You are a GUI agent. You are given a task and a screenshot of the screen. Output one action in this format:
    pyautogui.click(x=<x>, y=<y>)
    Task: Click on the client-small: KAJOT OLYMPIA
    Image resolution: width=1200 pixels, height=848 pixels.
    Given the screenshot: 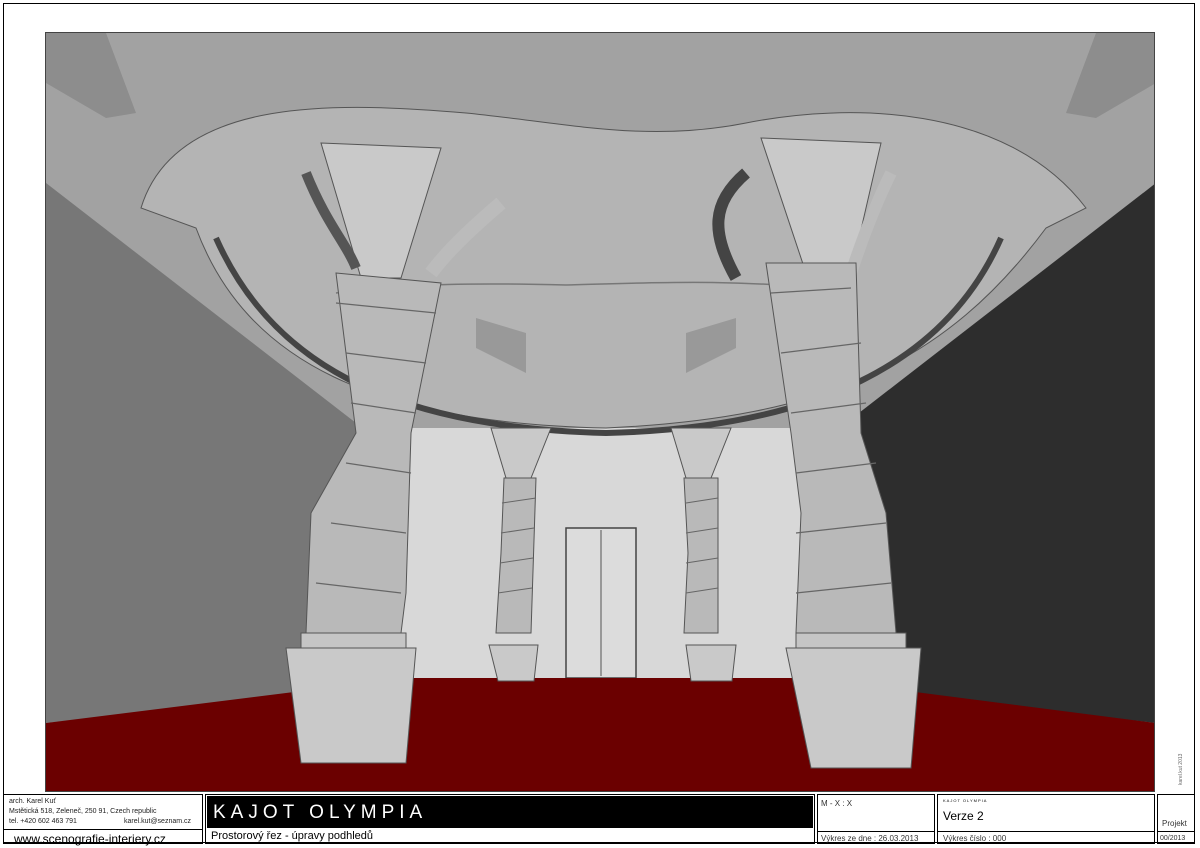 What is the action you would take?
    pyautogui.click(x=965, y=800)
    